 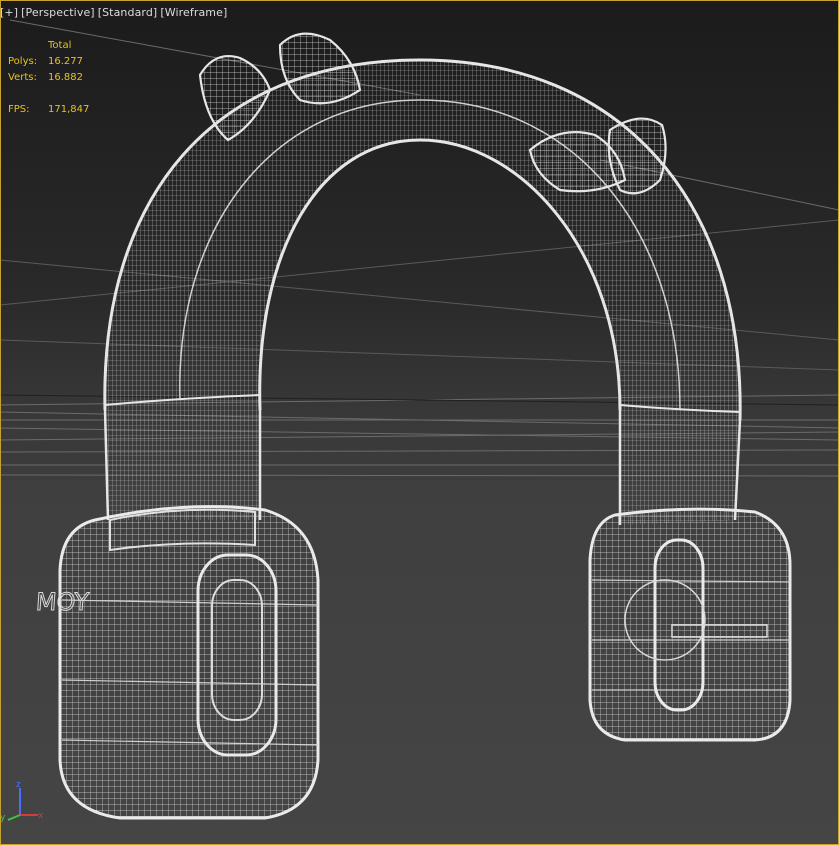 What do you see at coordinates (65, 61) in the screenshot?
I see `stats-polys-value: 16.277` at bounding box center [65, 61].